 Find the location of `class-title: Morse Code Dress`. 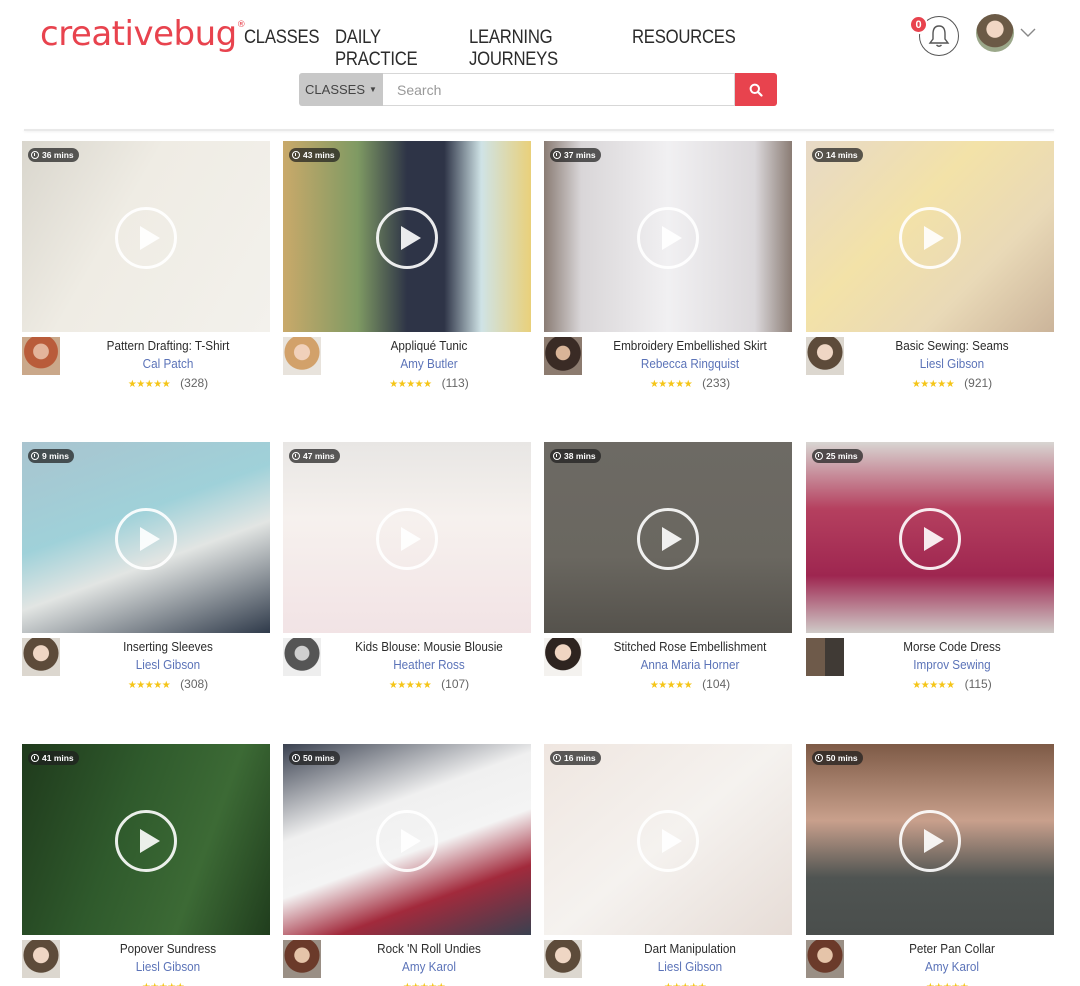

class-title: Morse Code Dress is located at coordinates (952, 647).